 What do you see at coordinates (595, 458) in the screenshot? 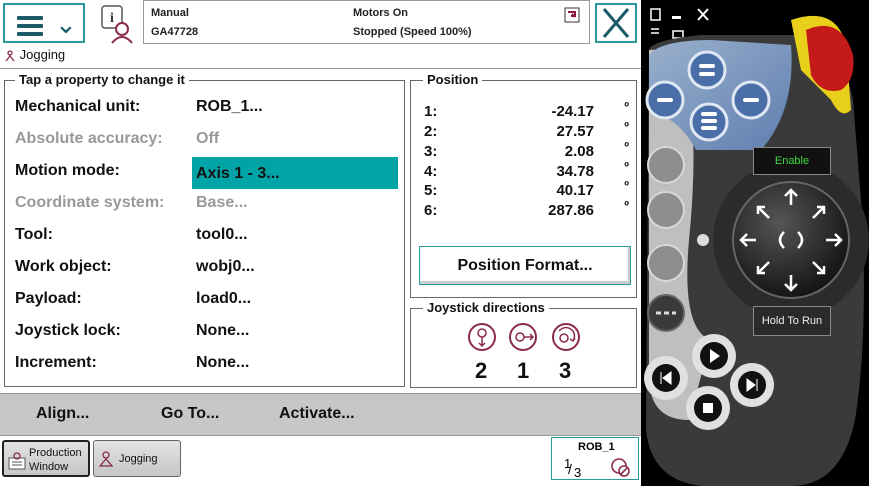
I see `quickset-button: ROB_1 1 / 3` at bounding box center [595, 458].